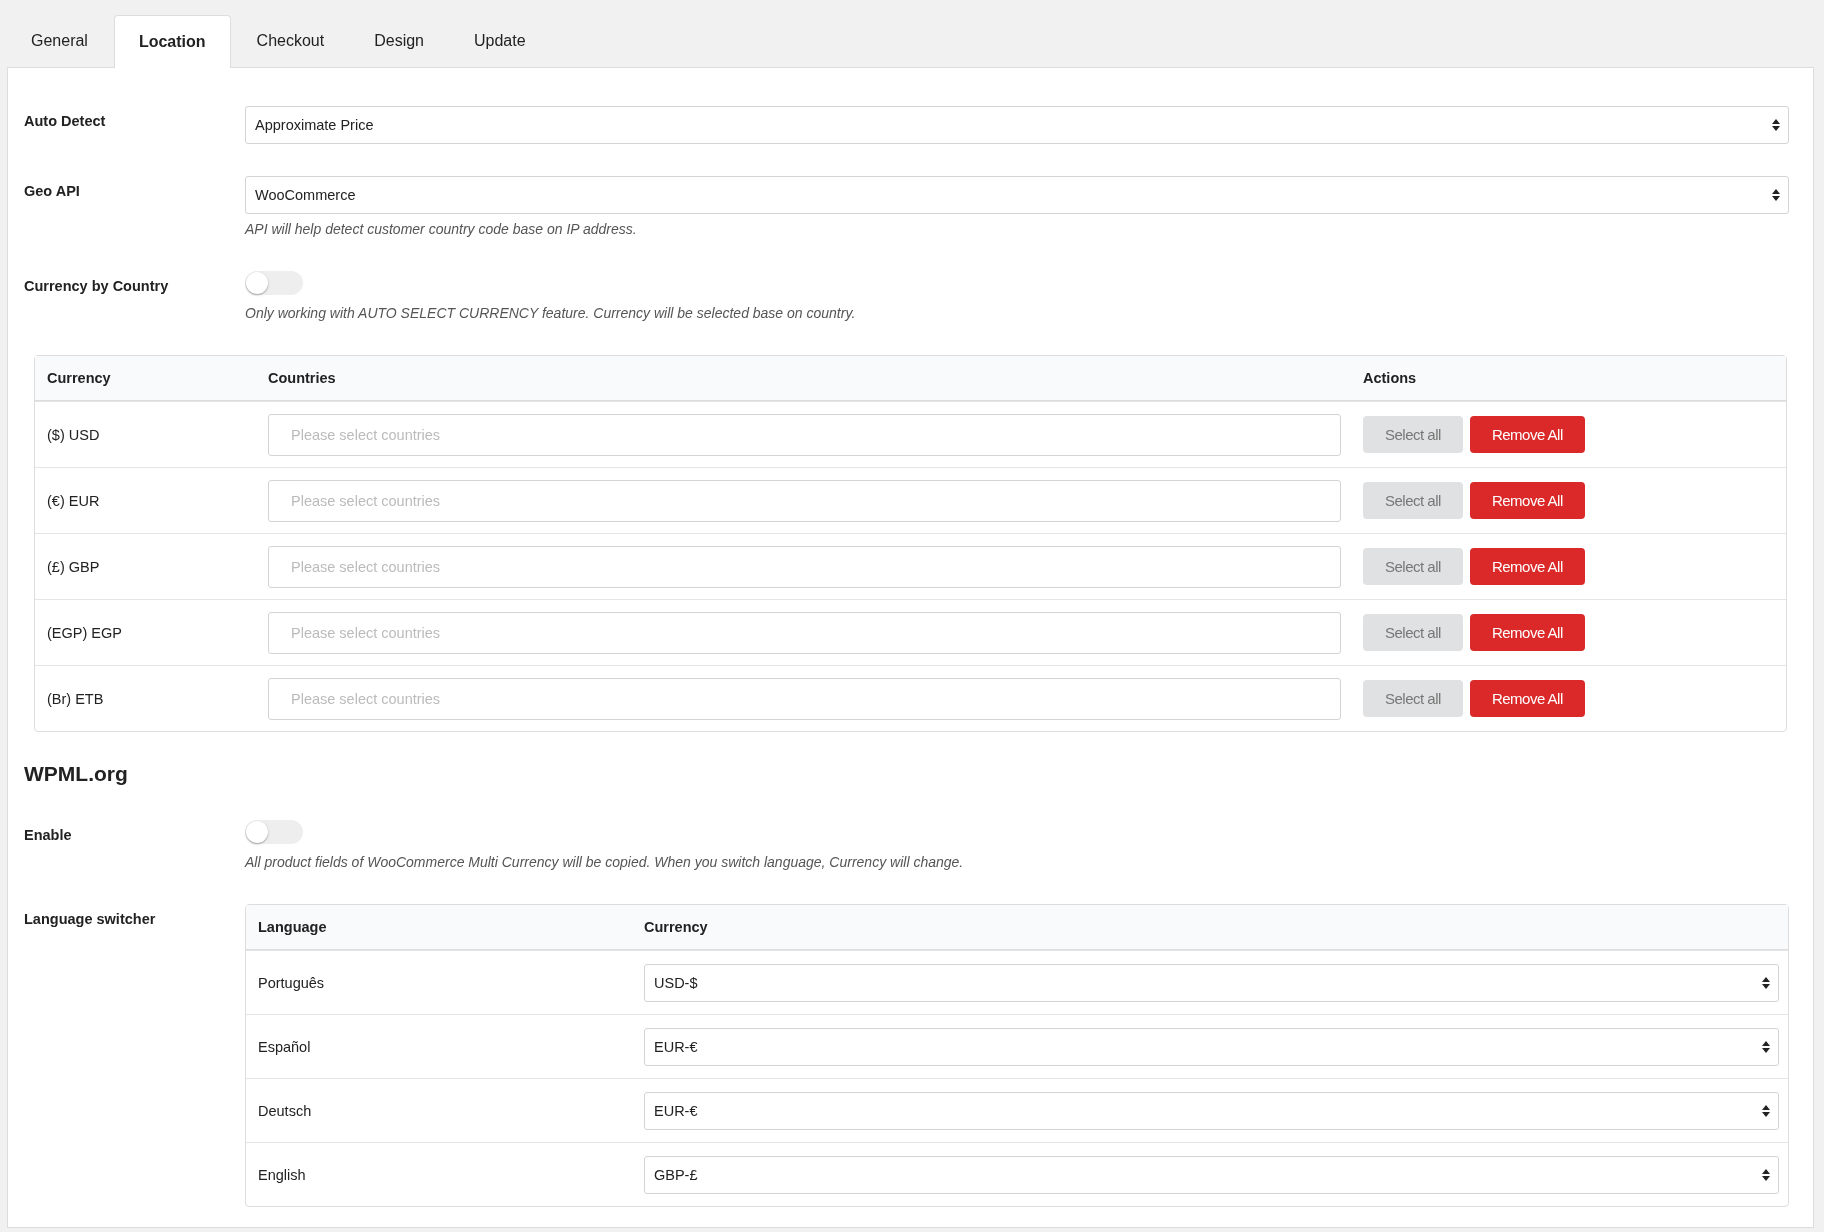  I want to click on help-text: All product fields of WooCommerce Multi Currency will be copied. When you switch language, Currency will change., so click(605, 862).